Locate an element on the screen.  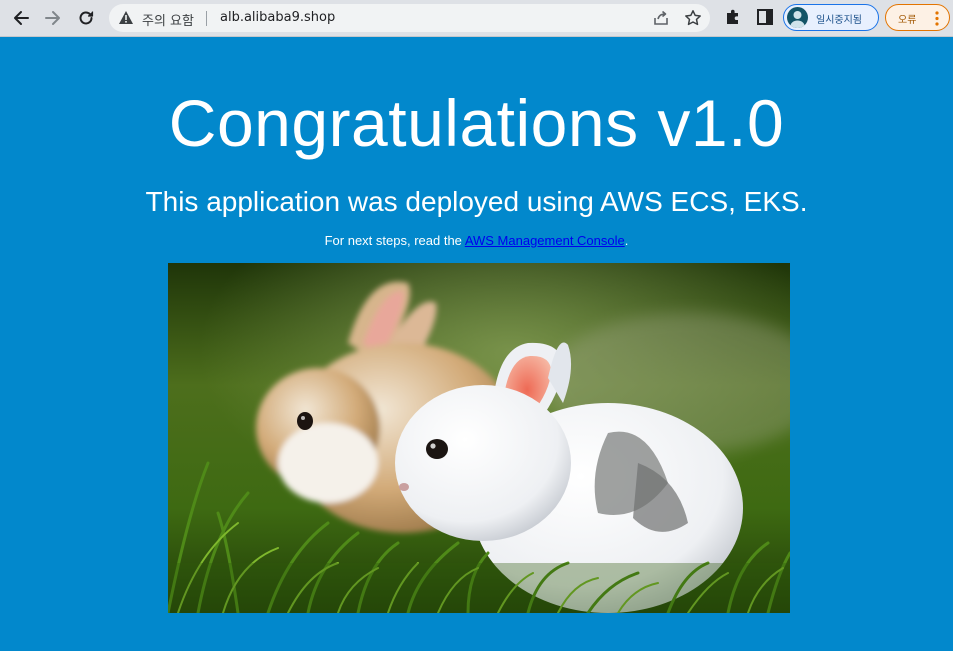
next-steps-suffix: . is located at coordinates (626, 240).